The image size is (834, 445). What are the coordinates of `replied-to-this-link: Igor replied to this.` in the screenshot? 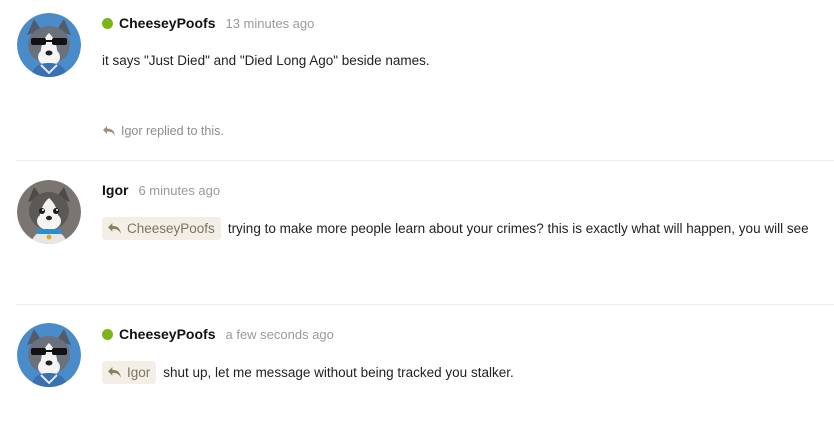 It's located at (163, 131).